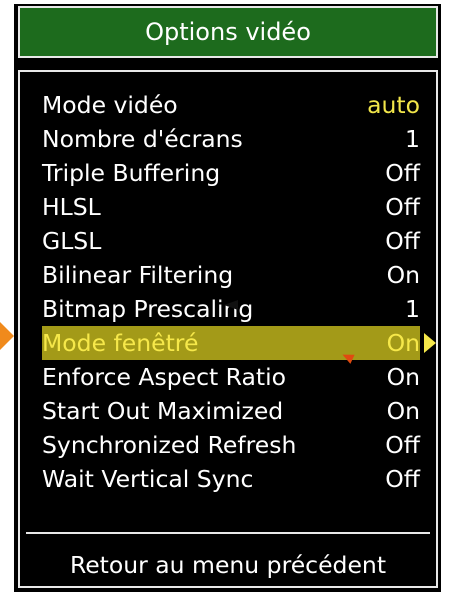  What do you see at coordinates (231, 305) in the screenshot?
I see `mouse-cursor-icon` at bounding box center [231, 305].